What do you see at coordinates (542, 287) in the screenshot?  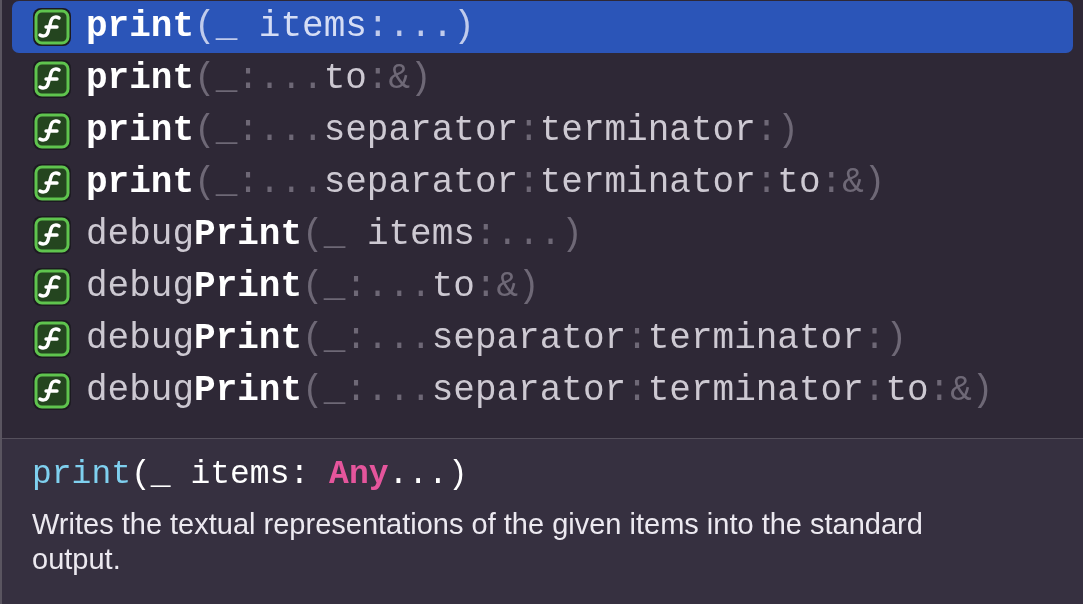 I see `completion-item: debugPrint(_:...to:&)` at bounding box center [542, 287].